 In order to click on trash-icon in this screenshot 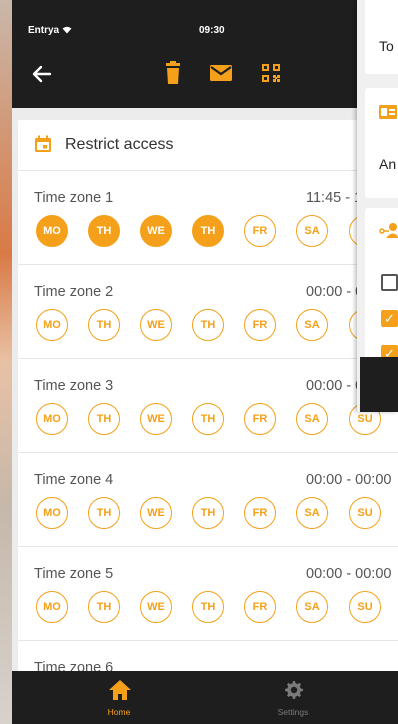, I will do `click(173, 73)`.